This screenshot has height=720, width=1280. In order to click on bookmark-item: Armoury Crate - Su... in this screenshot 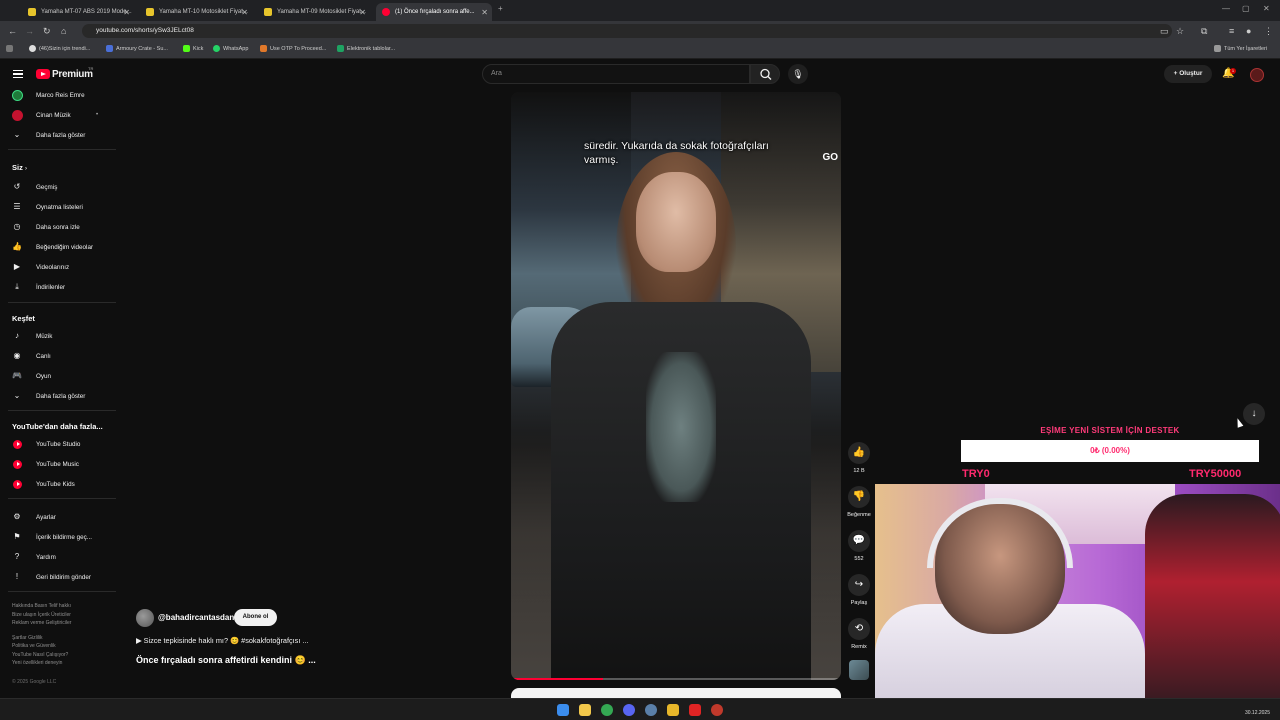, I will do `click(137, 48)`.